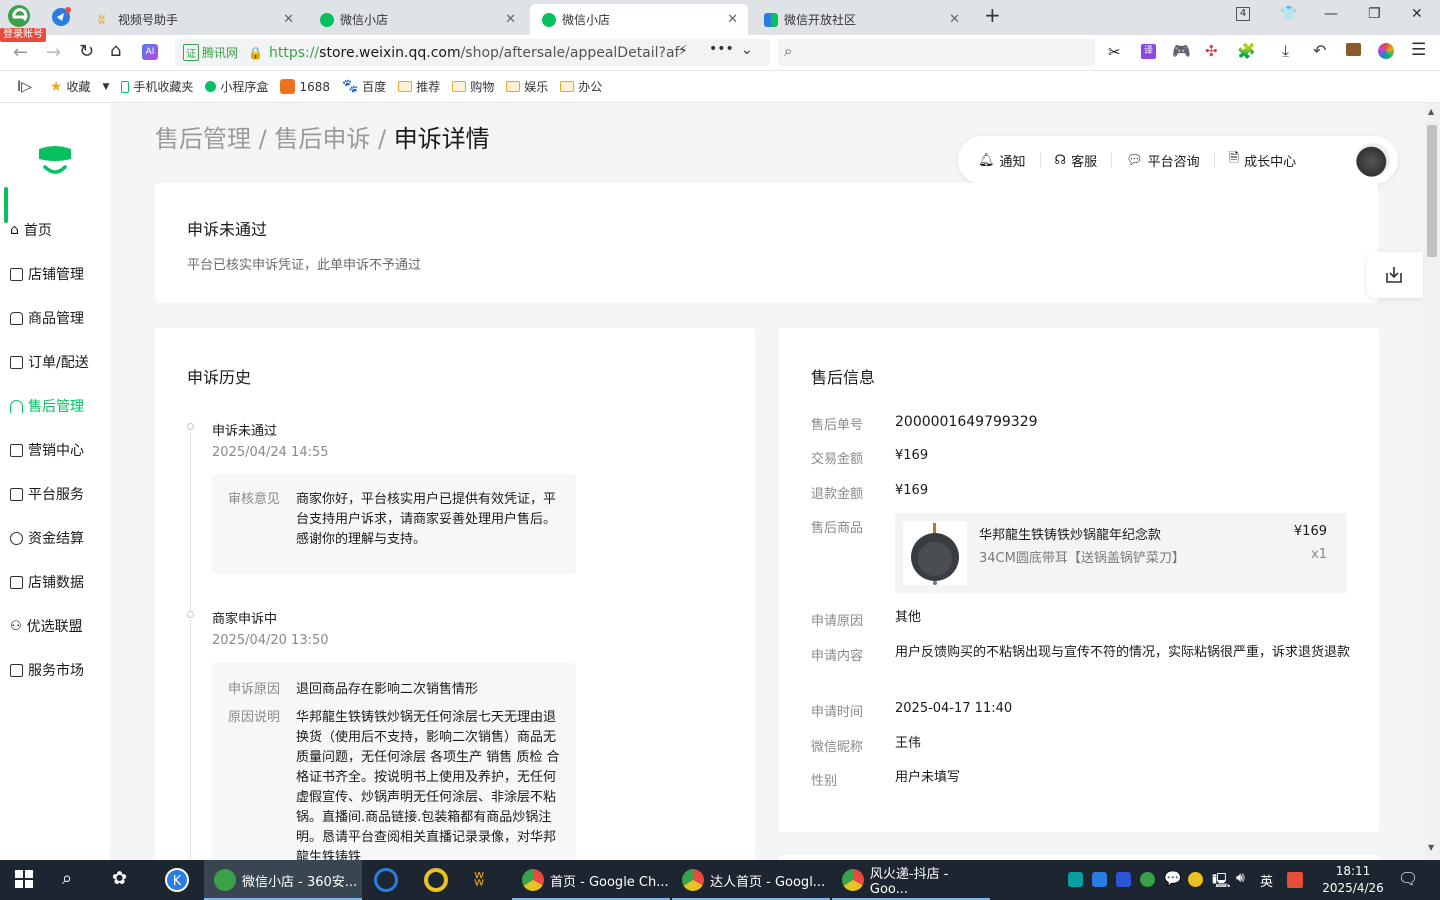 This screenshot has height=900, width=1440. Describe the element at coordinates (1288, 14) in the screenshot. I see `skin-icon: 👕` at that location.